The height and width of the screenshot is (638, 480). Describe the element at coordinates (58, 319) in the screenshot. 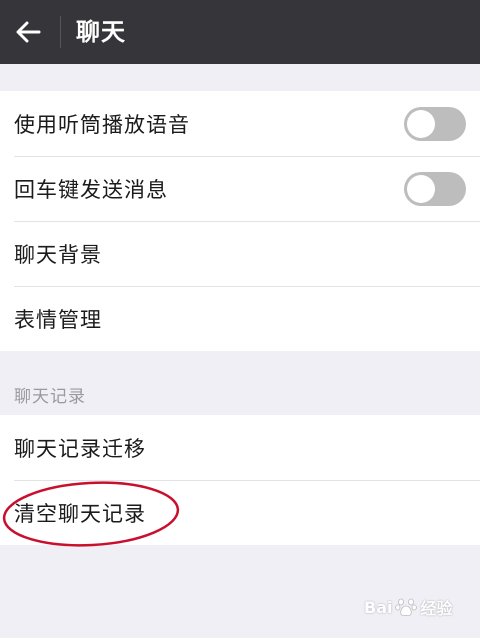

I see `setting-label: 表情管理` at that location.